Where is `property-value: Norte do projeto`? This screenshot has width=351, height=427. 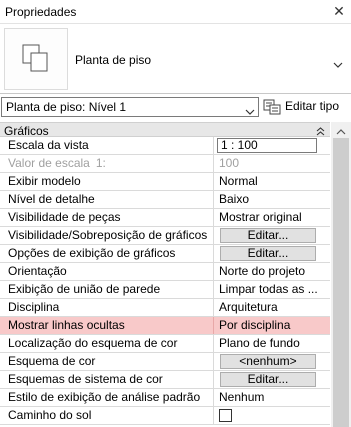
property-value: Norte do projeto is located at coordinates (272, 271).